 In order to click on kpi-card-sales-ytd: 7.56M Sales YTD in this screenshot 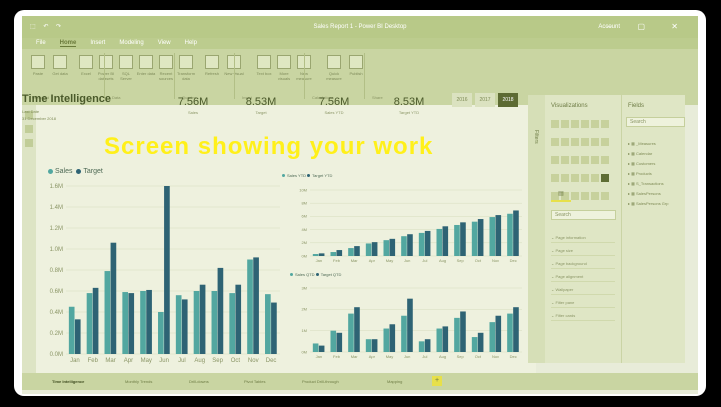, I will do `click(334, 105)`.